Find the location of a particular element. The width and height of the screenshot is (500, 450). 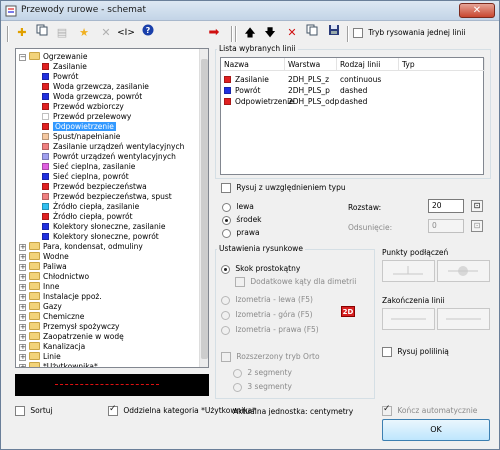

tree-item-label: Spust/napełnianie is located at coordinates (87, 136).